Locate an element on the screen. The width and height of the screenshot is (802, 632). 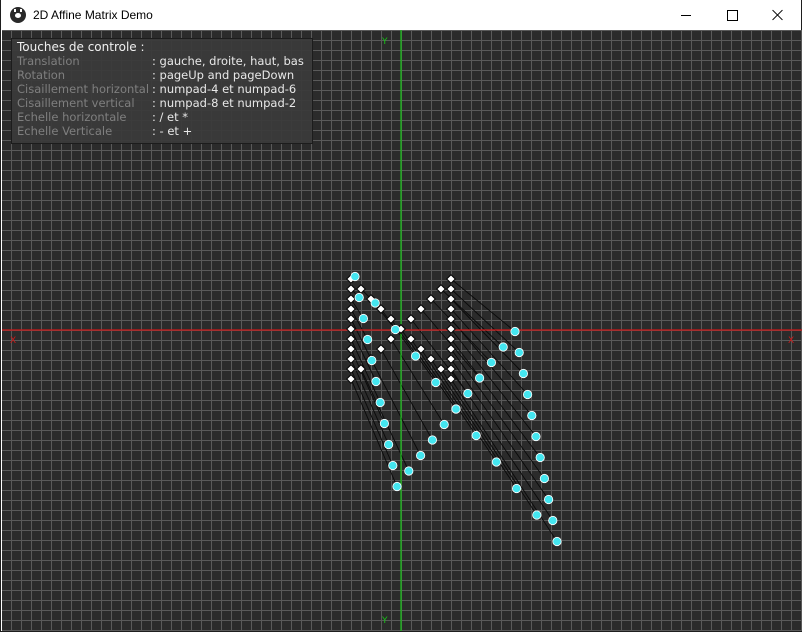
help-action-name: Echelle Verticale is located at coordinates (65, 131).